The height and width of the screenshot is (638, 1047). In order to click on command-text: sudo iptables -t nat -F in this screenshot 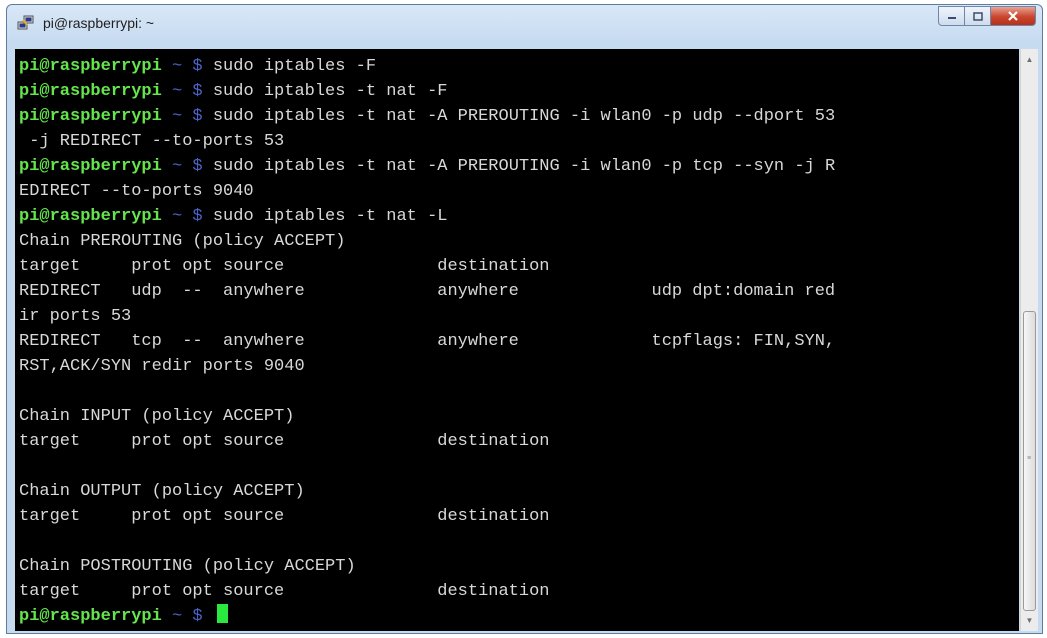, I will do `click(330, 91)`.